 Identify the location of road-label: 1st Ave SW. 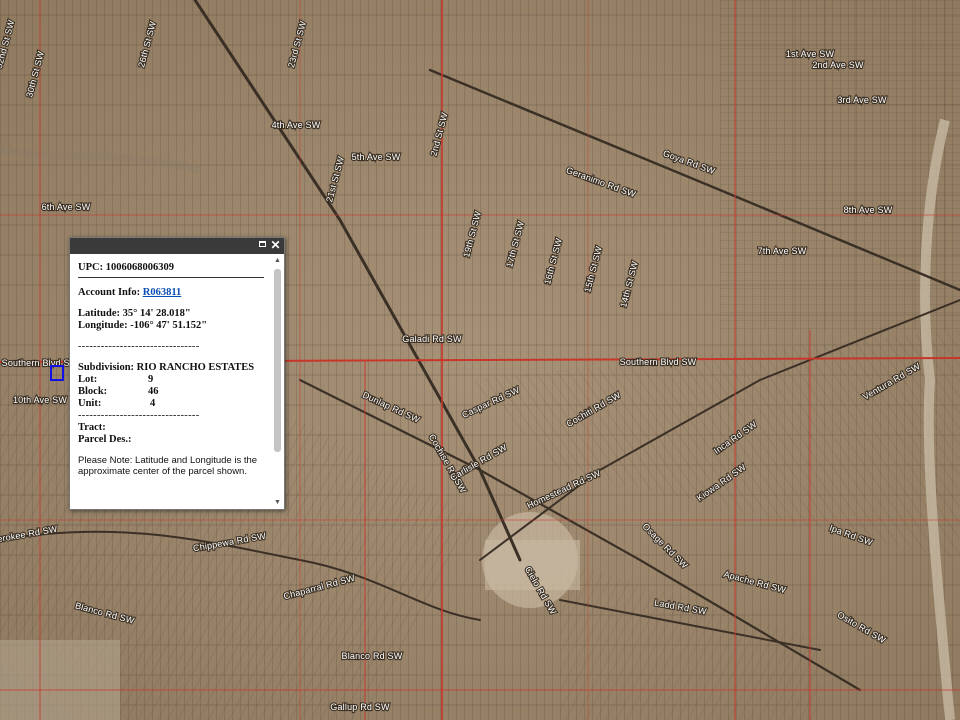
(810, 54).